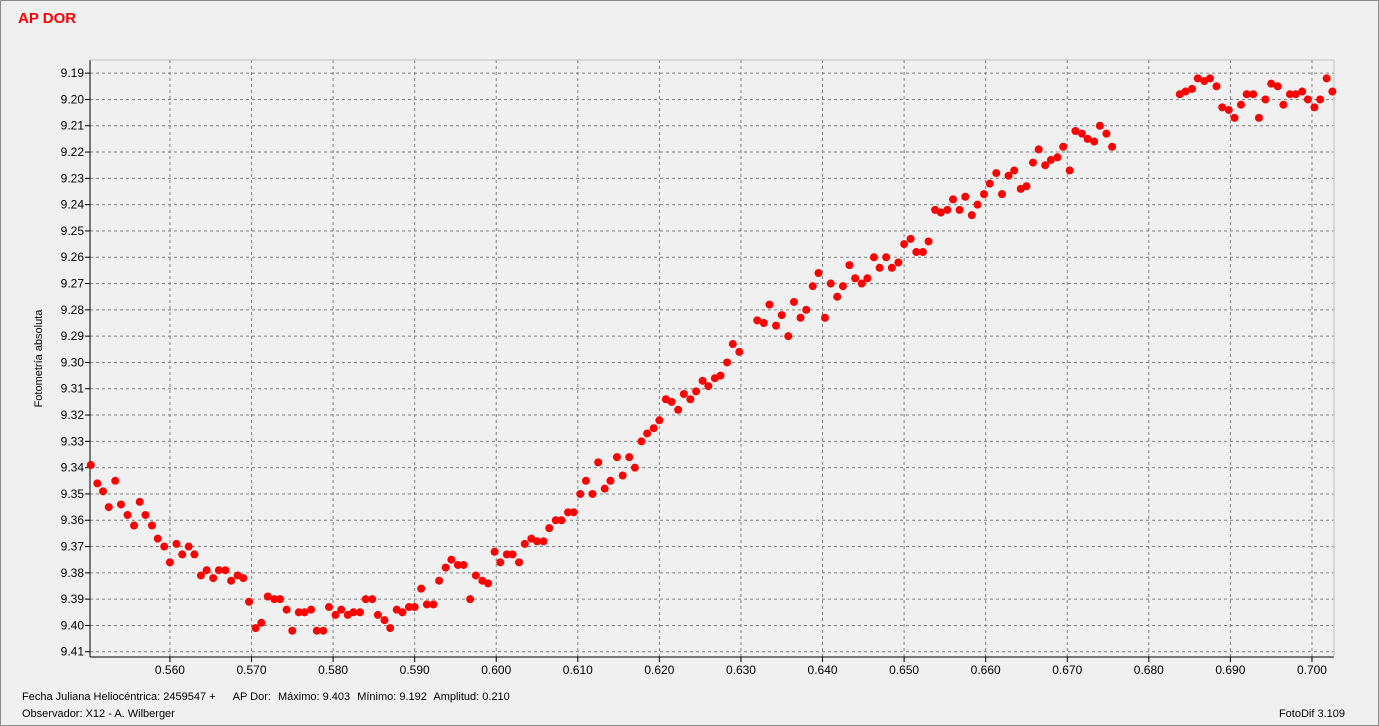  Describe the element at coordinates (904, 670) in the screenshot. I see `x-tick-label: 0.650` at that location.